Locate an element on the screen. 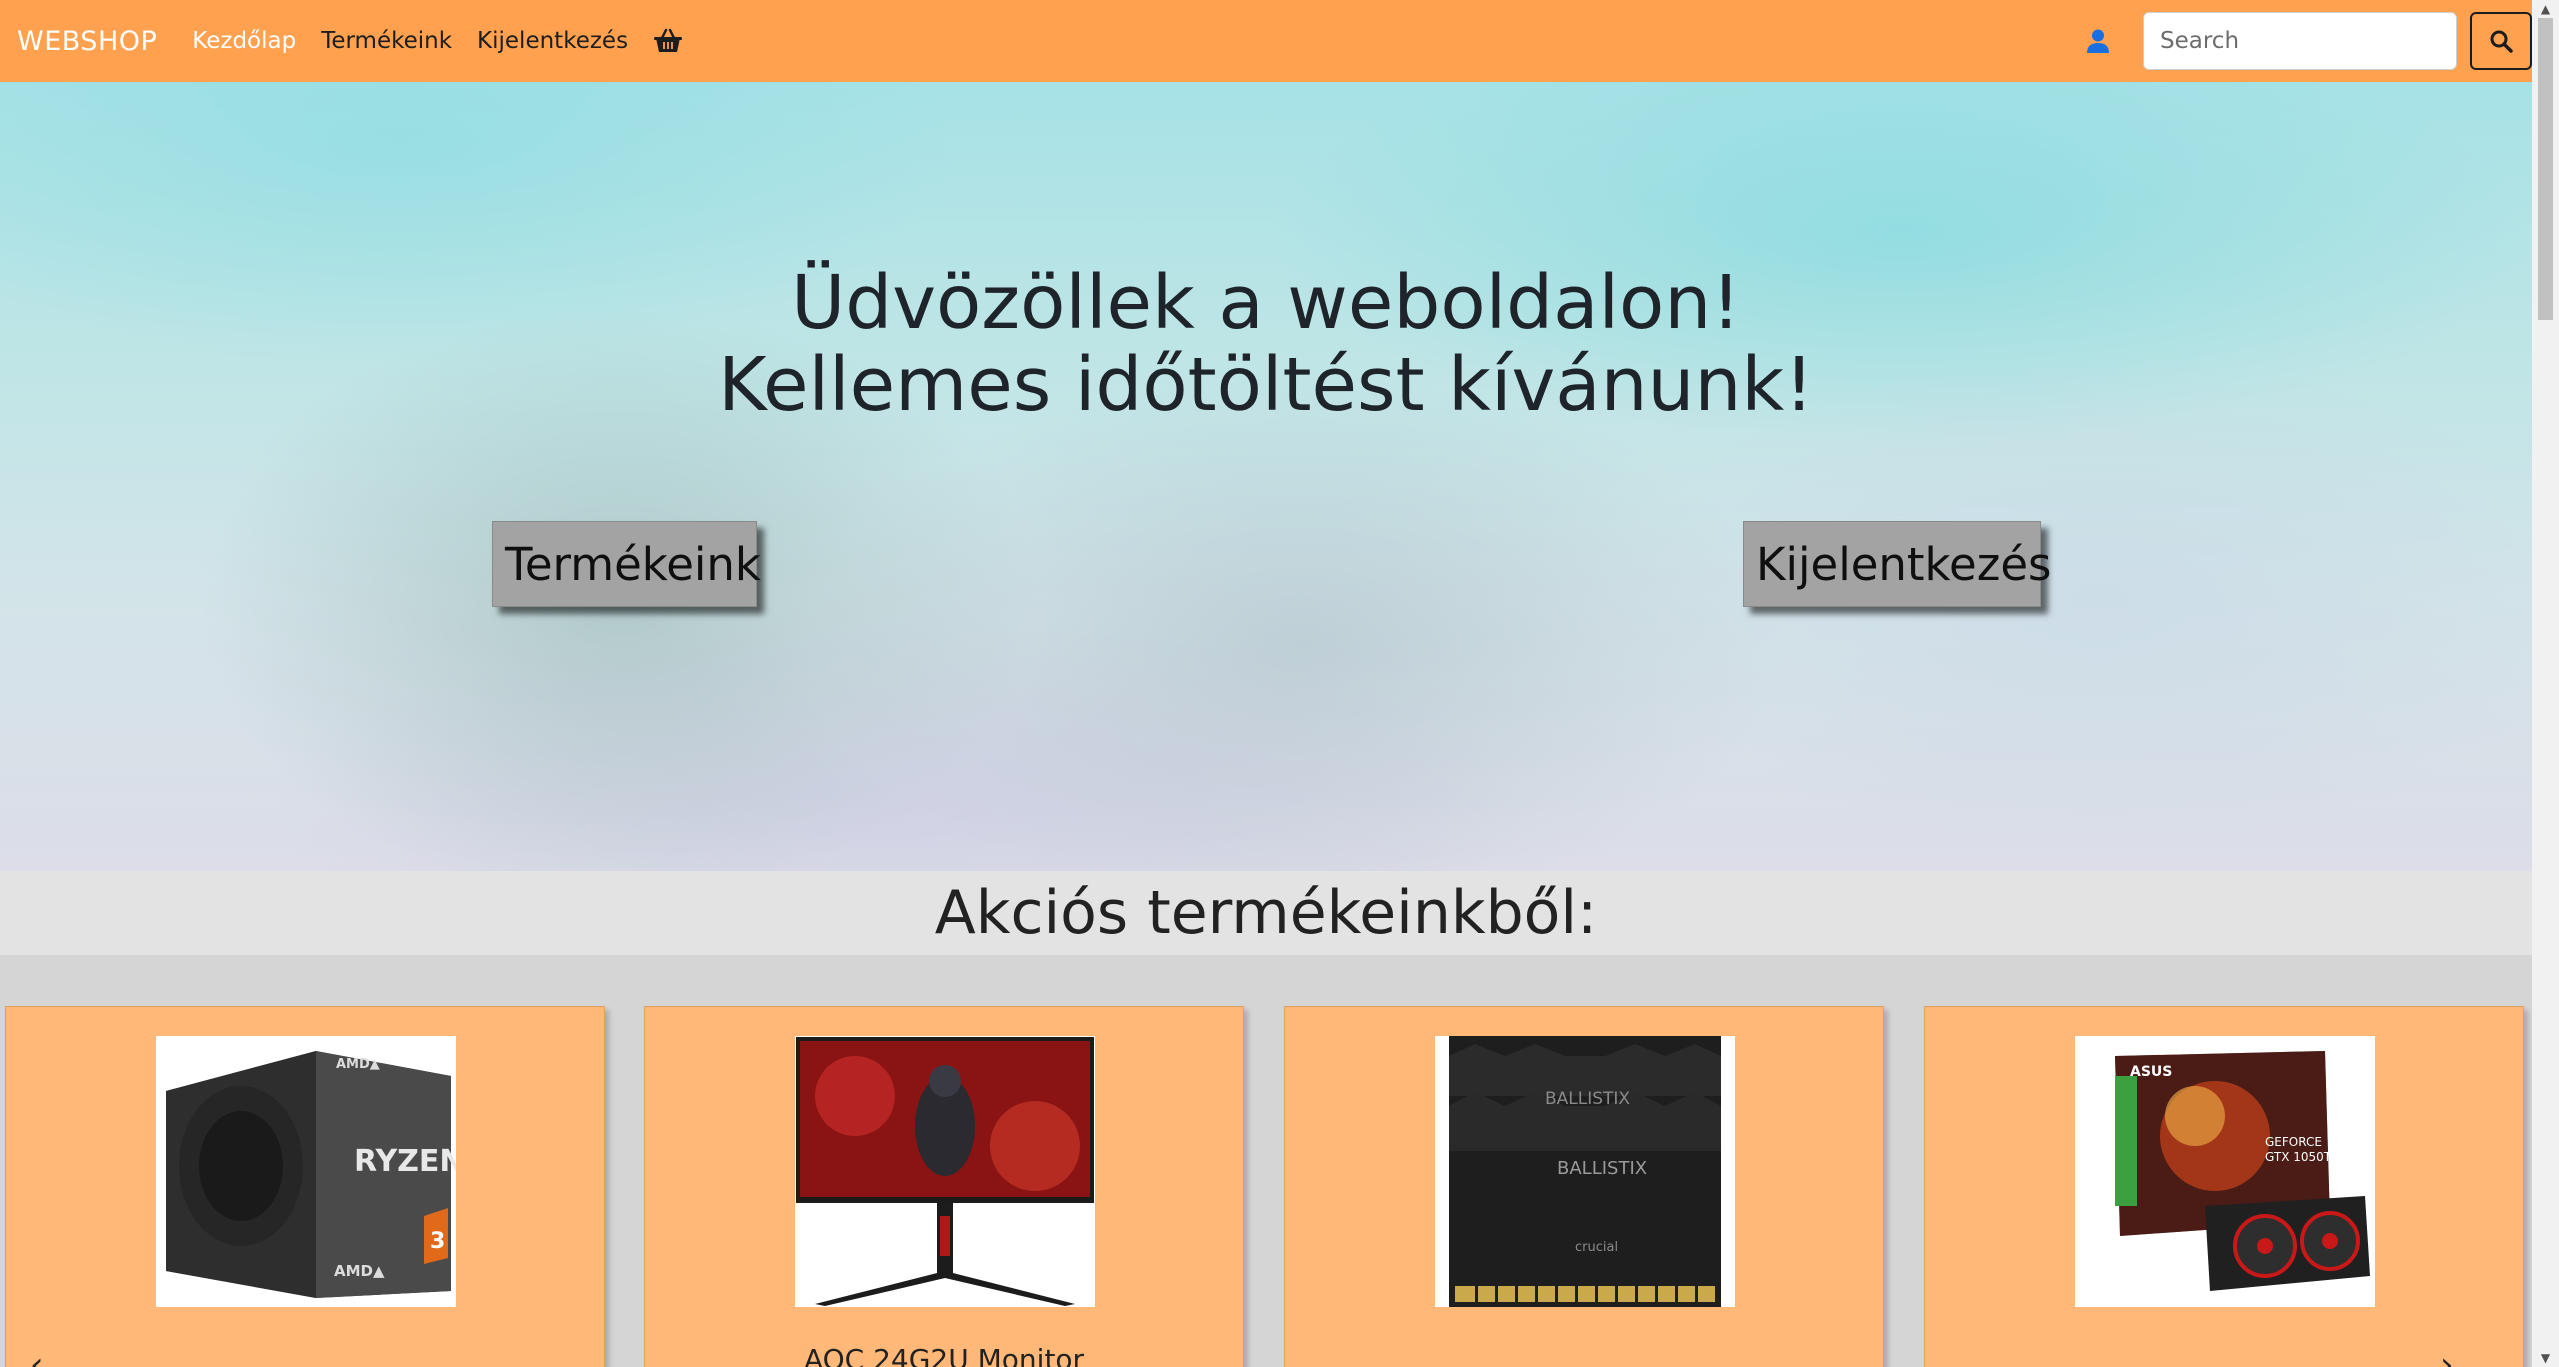 This screenshot has width=2559, height=1367. nav-link-home: Kezdőlap is located at coordinates (244, 41).